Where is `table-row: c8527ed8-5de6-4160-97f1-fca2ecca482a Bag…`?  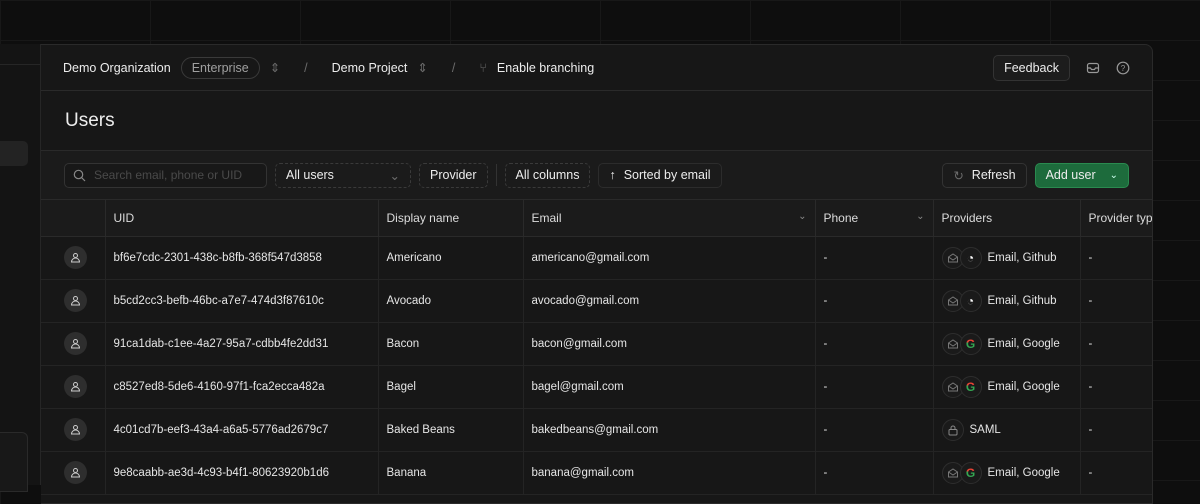
table-row: c8527ed8-5de6-4160-97f1-fca2ecca482a Bag… is located at coordinates (596, 387).